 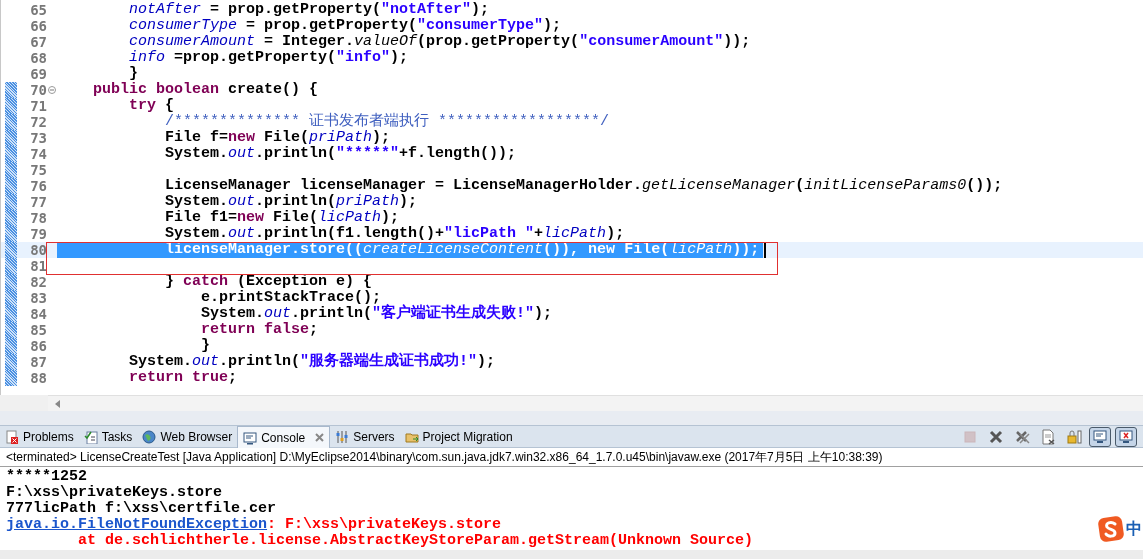 I want to click on line-number: 65, so click(x=38, y=10).